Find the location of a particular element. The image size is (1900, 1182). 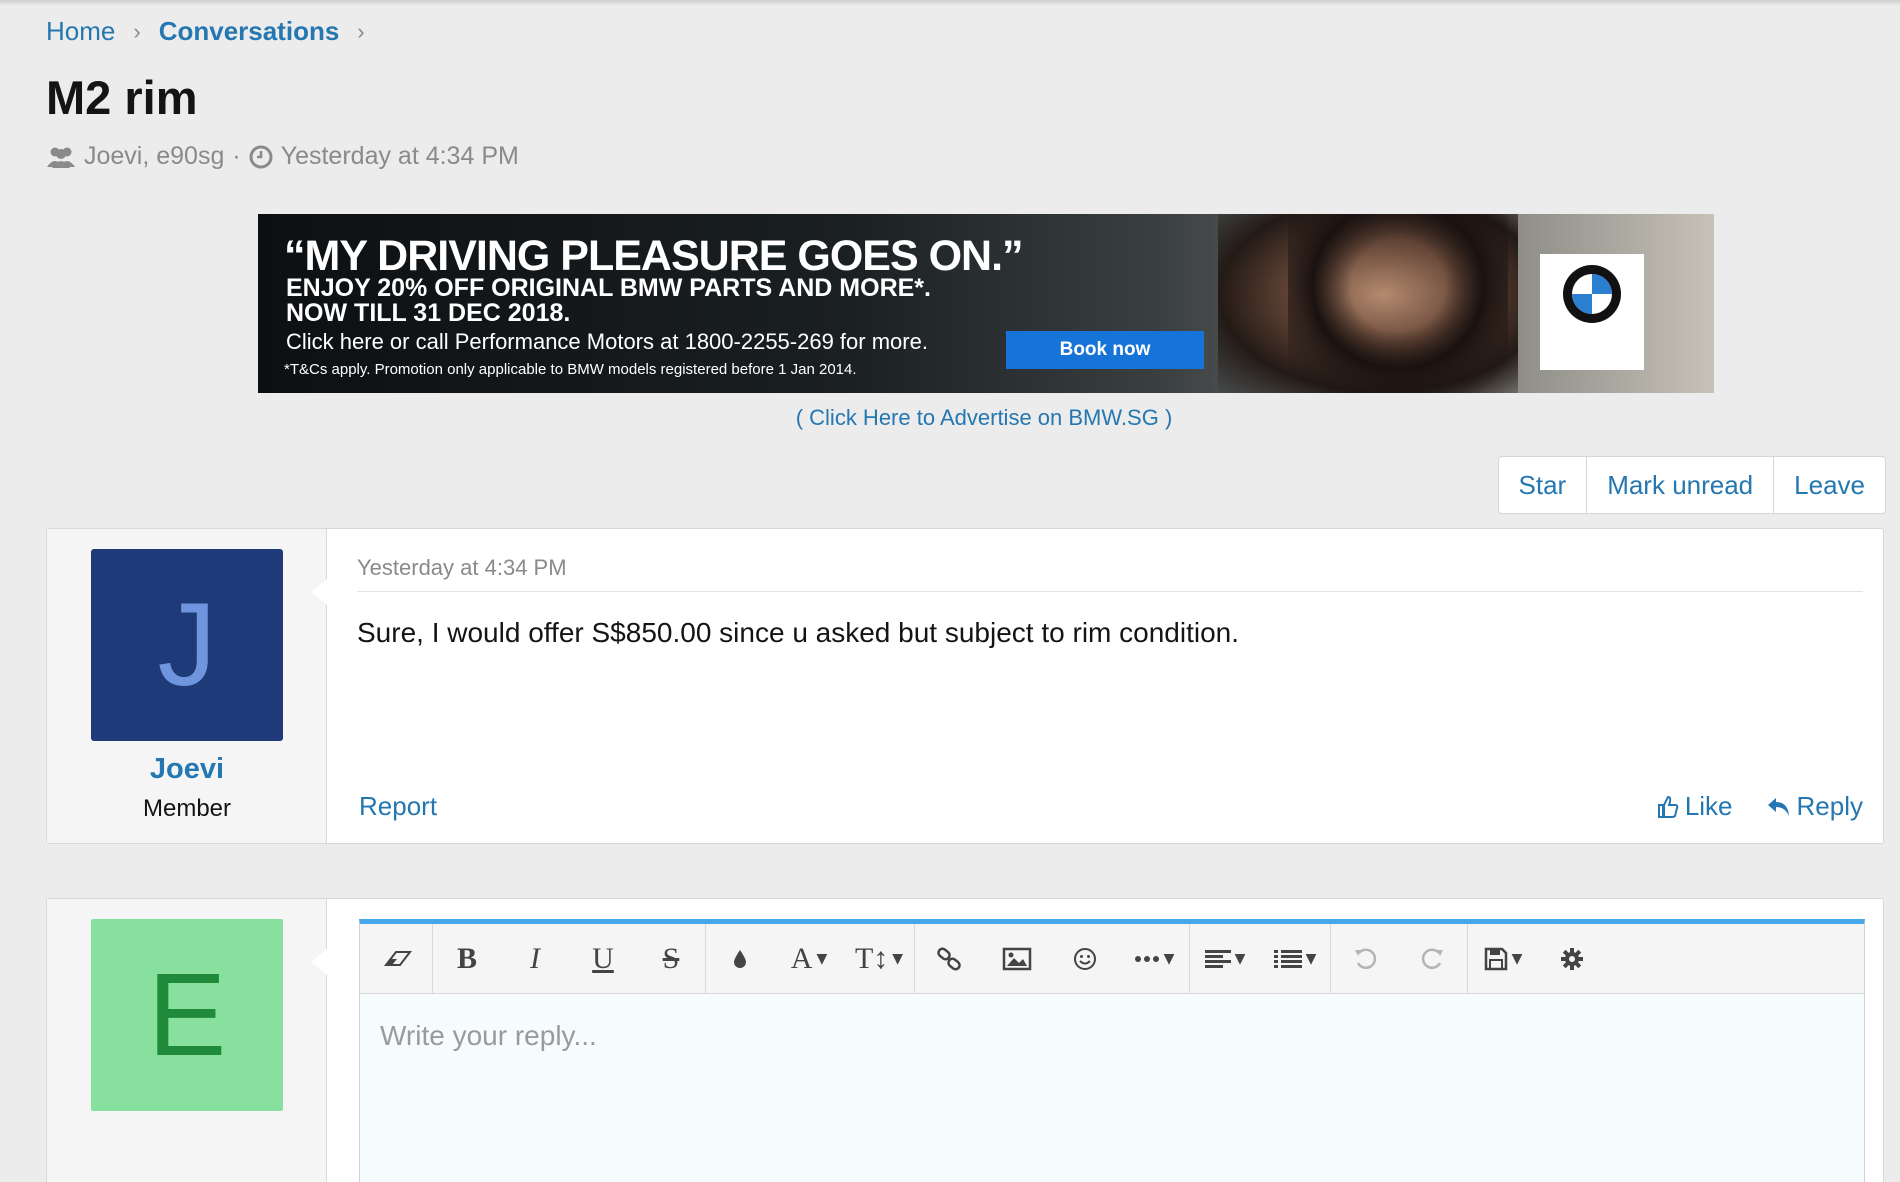

font-size-icon: T↕ ▼ is located at coordinates (879, 959).